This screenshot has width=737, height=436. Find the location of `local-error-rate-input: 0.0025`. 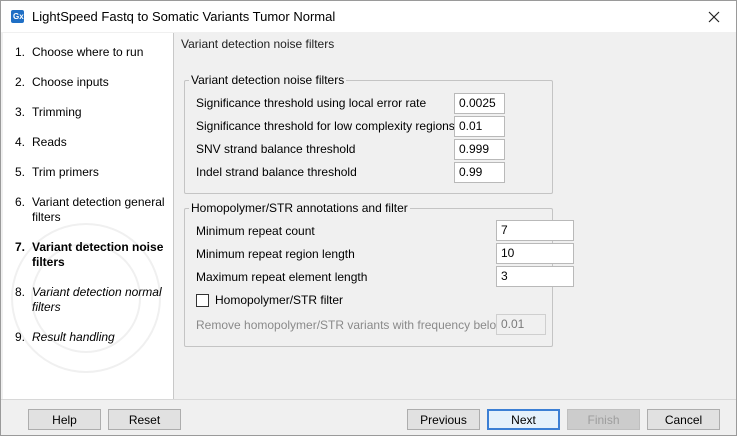

local-error-rate-input: 0.0025 is located at coordinates (479, 103).